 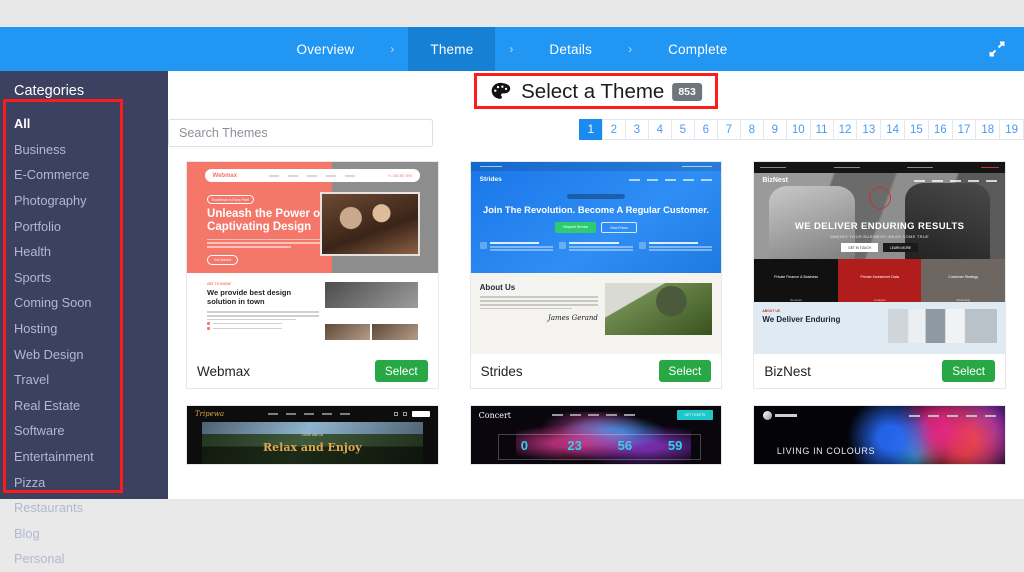 I want to click on preview-nav-cta: GET TICKETS, so click(x=695, y=415).